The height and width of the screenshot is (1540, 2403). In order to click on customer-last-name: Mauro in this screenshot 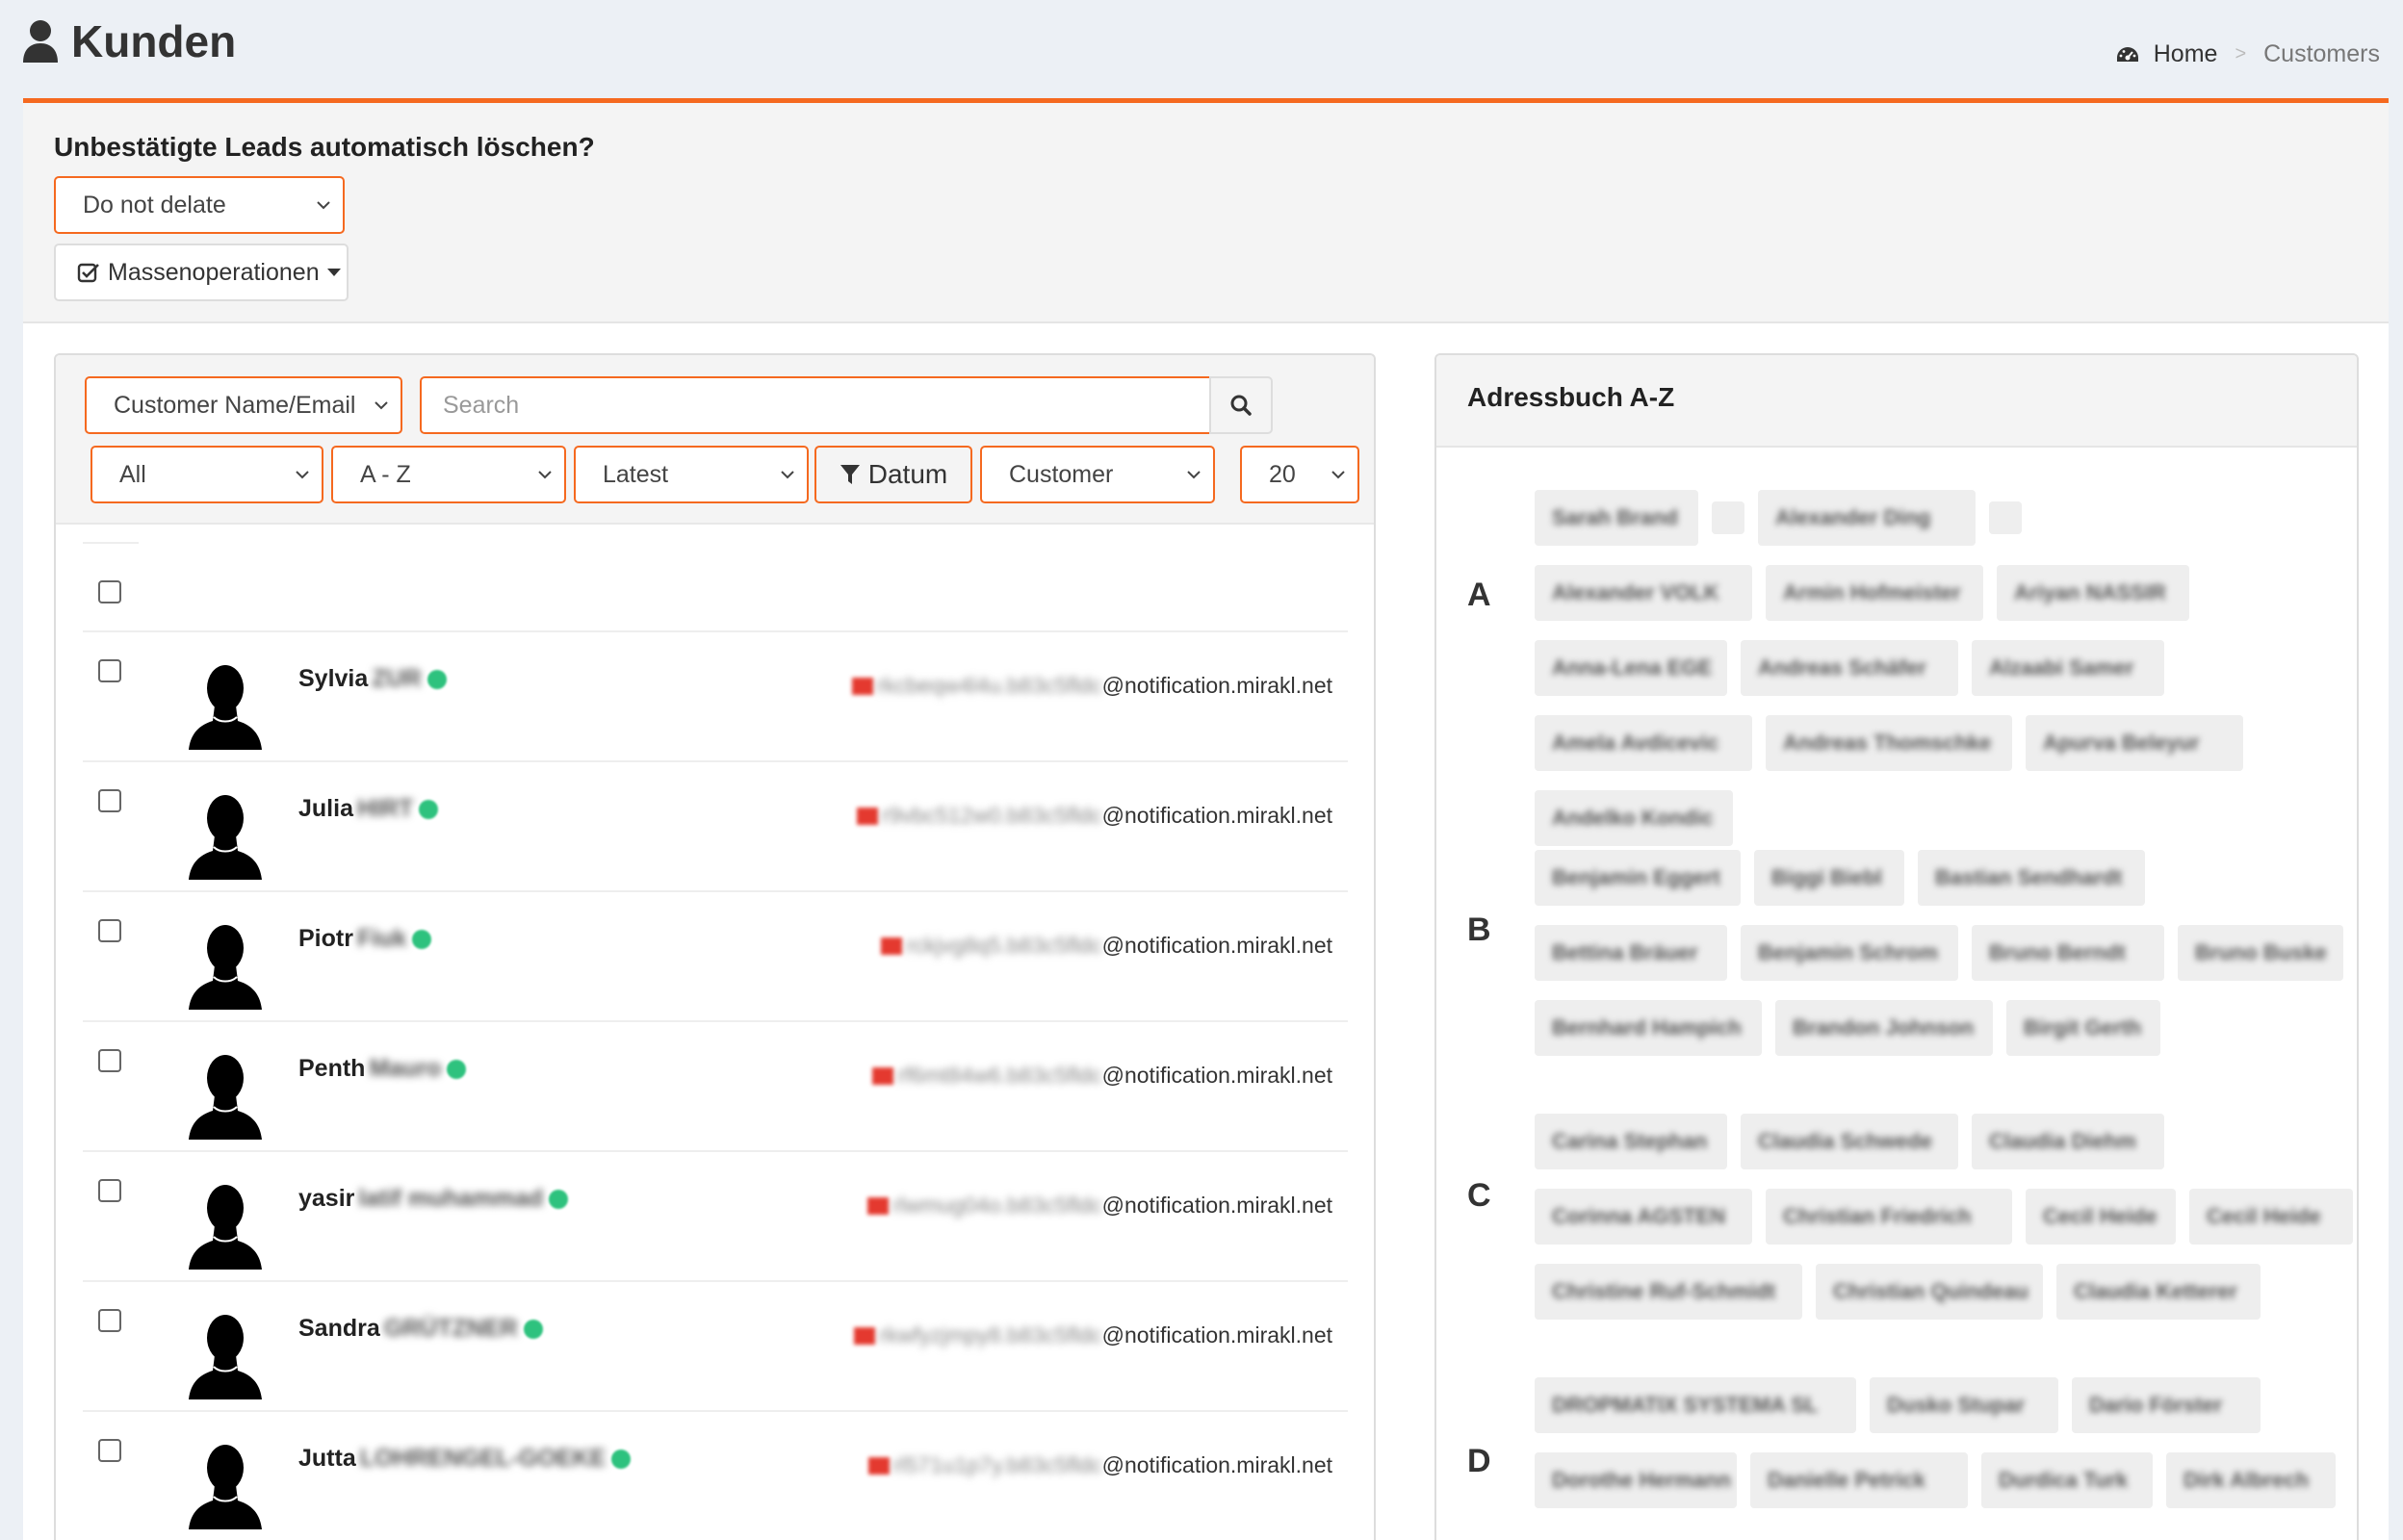, I will do `click(405, 1068)`.